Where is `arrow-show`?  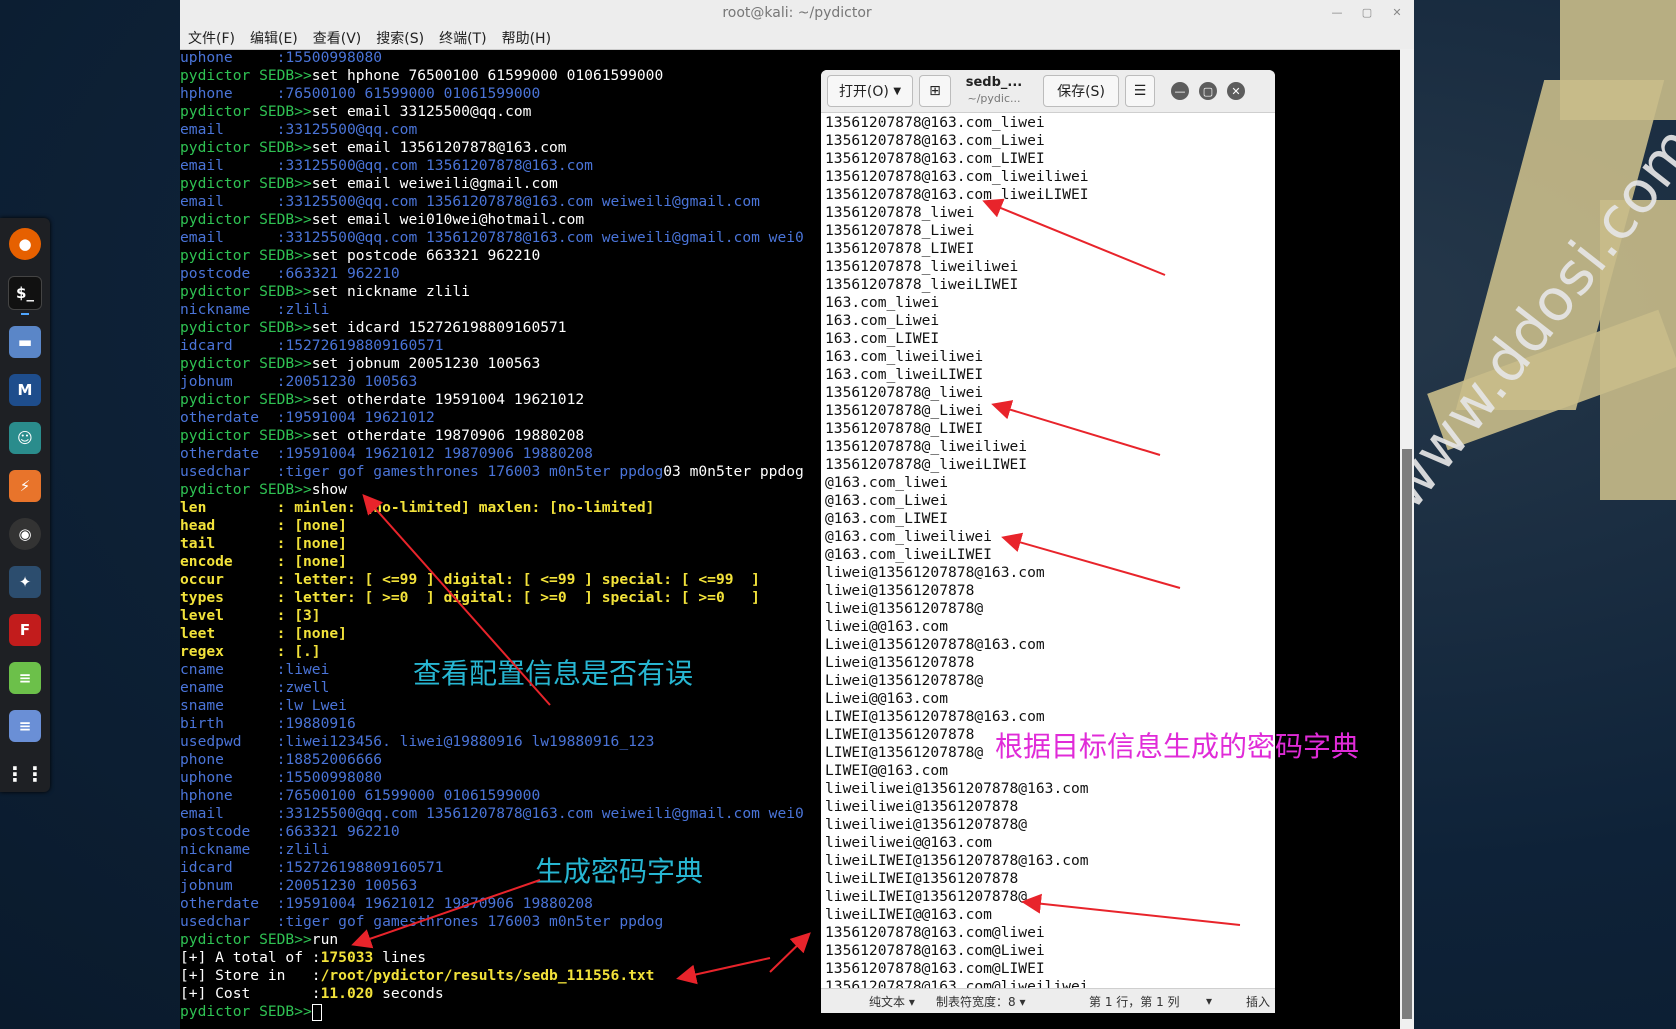 arrow-show is located at coordinates (456, 600).